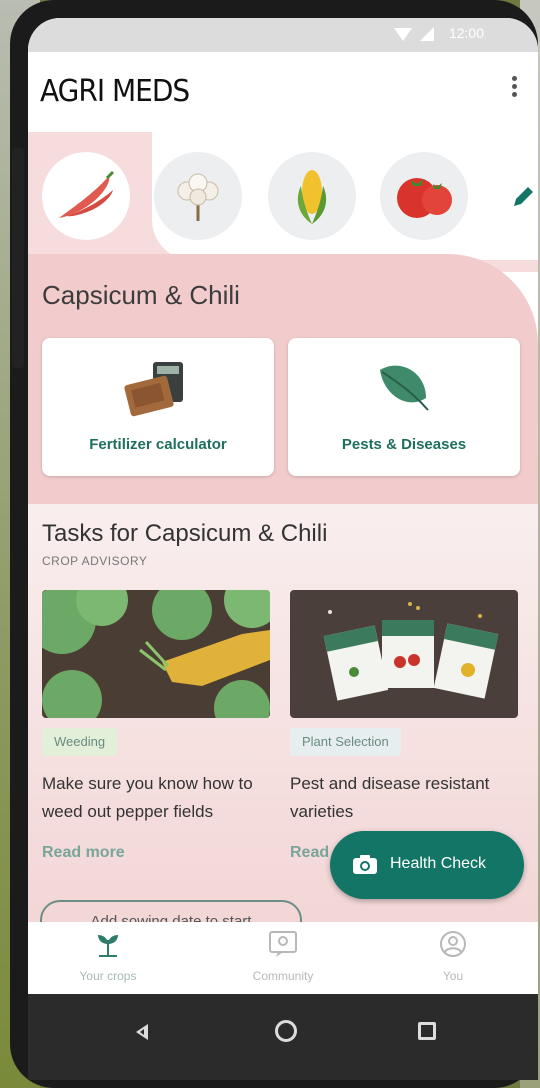 Image resolution: width=540 pixels, height=1088 pixels. What do you see at coordinates (365, 864) in the screenshot?
I see `camera-icon` at bounding box center [365, 864].